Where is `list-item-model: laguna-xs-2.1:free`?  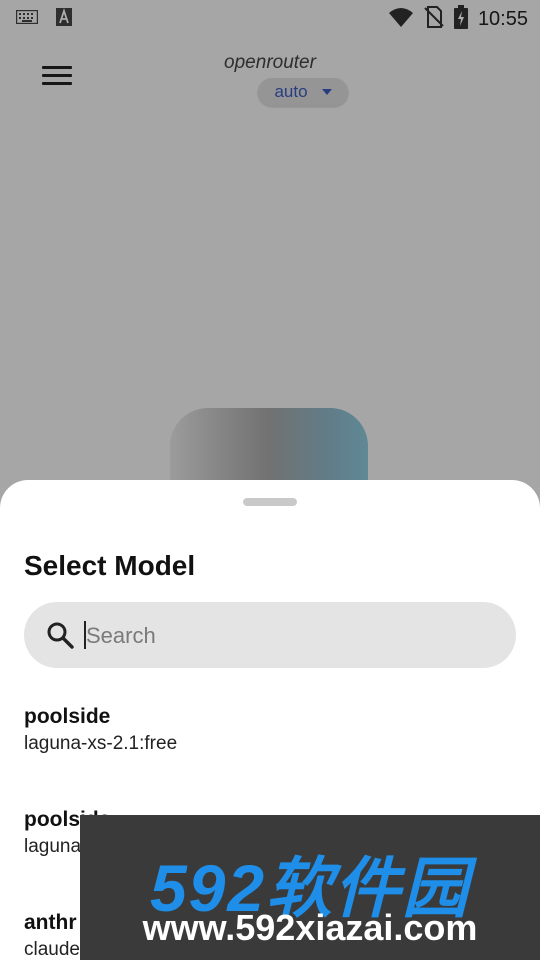 list-item-model: laguna-xs-2.1:free is located at coordinates (101, 743).